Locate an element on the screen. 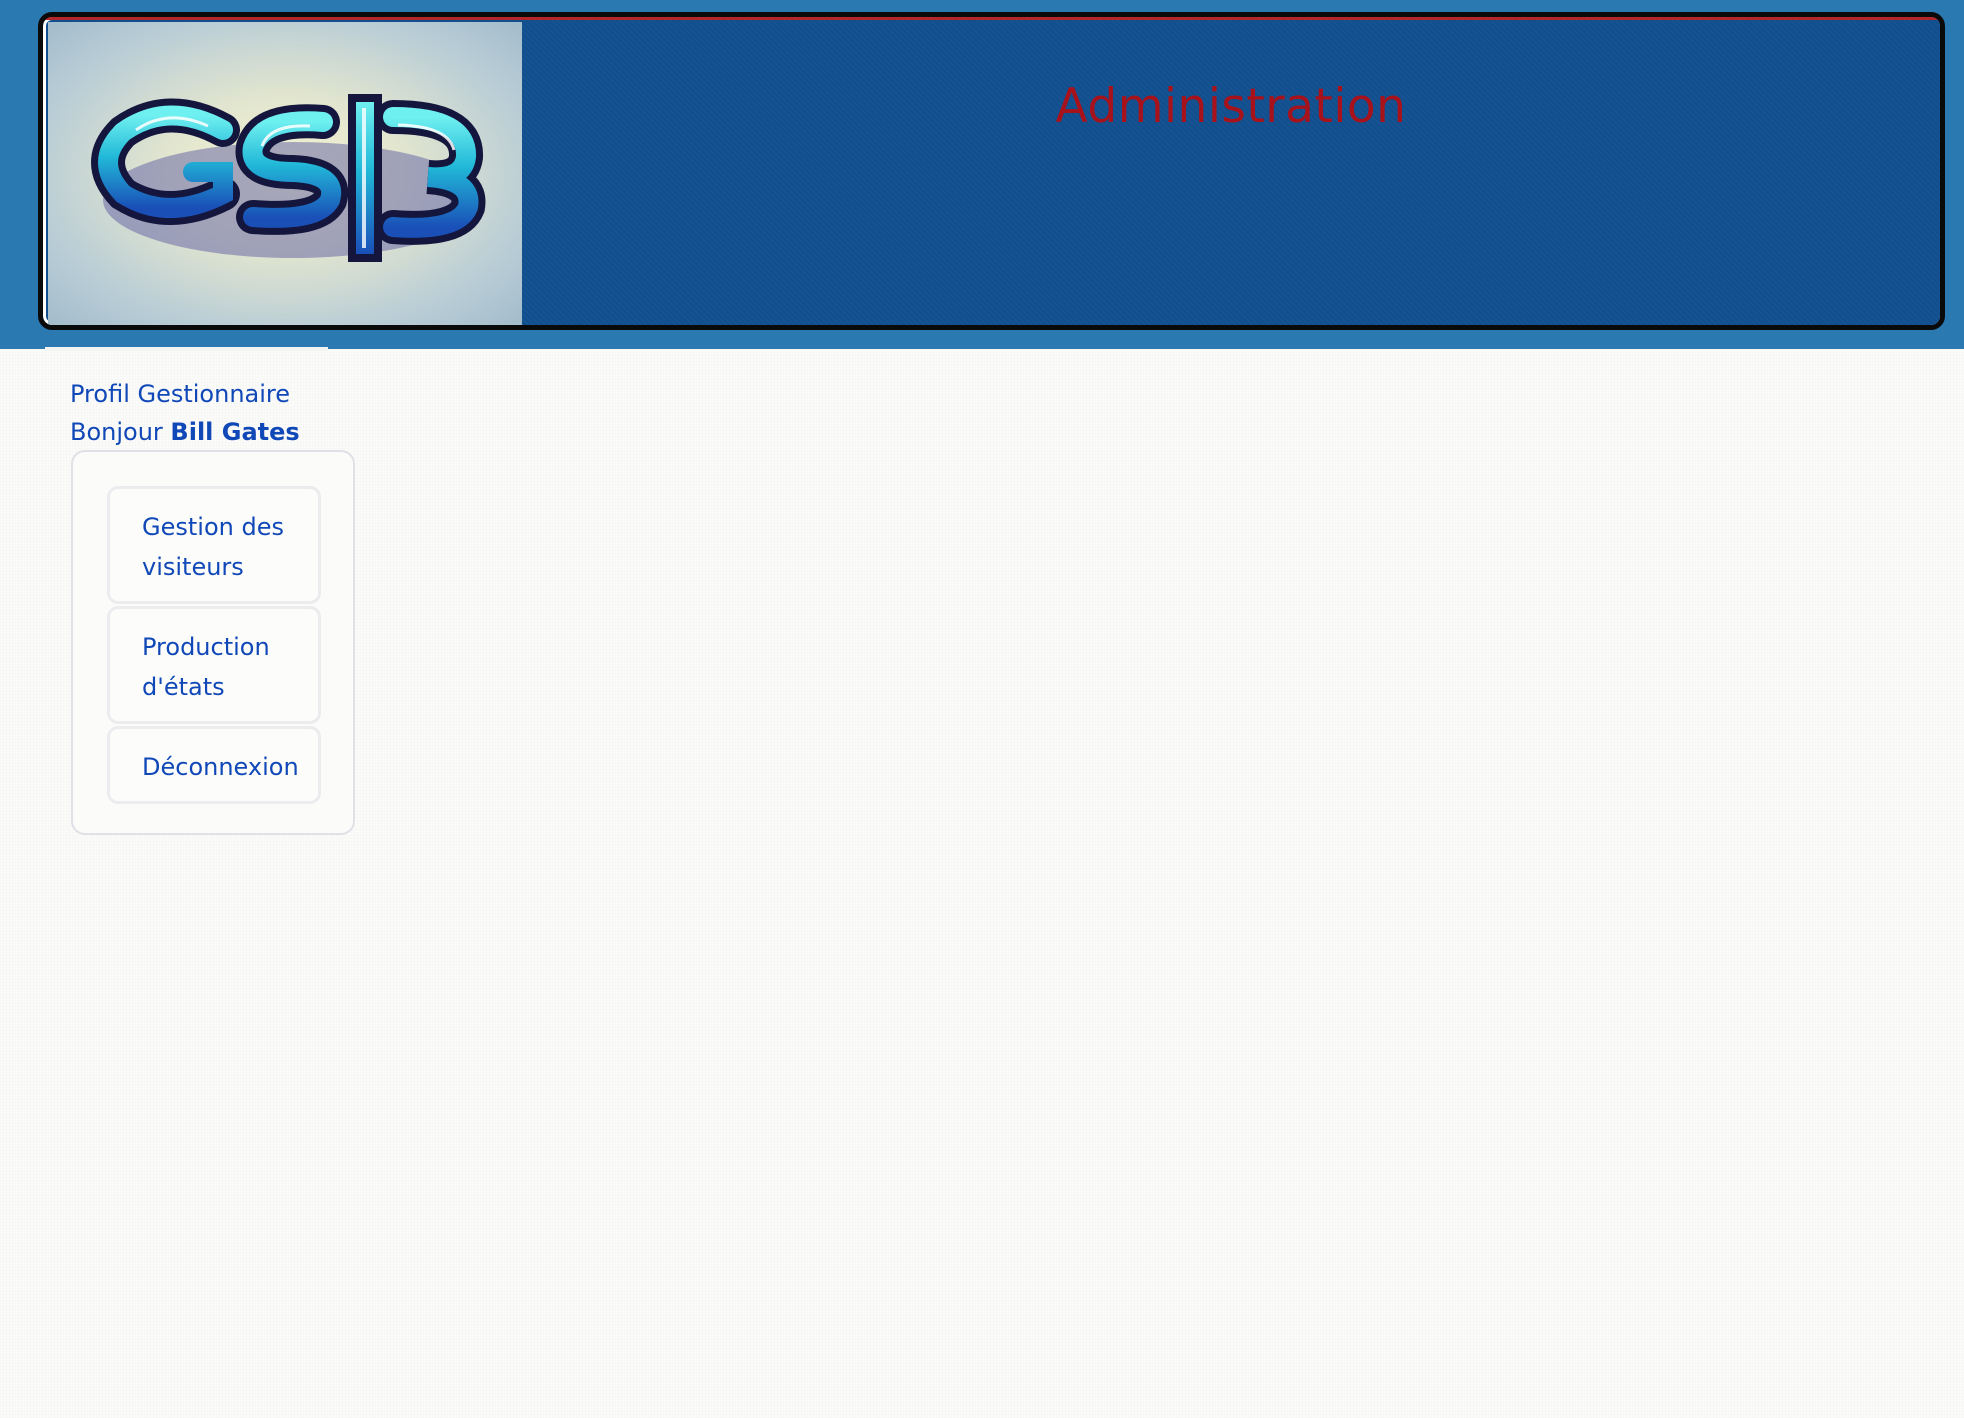  profile-label: Profil Gestionnaire is located at coordinates (180, 394).